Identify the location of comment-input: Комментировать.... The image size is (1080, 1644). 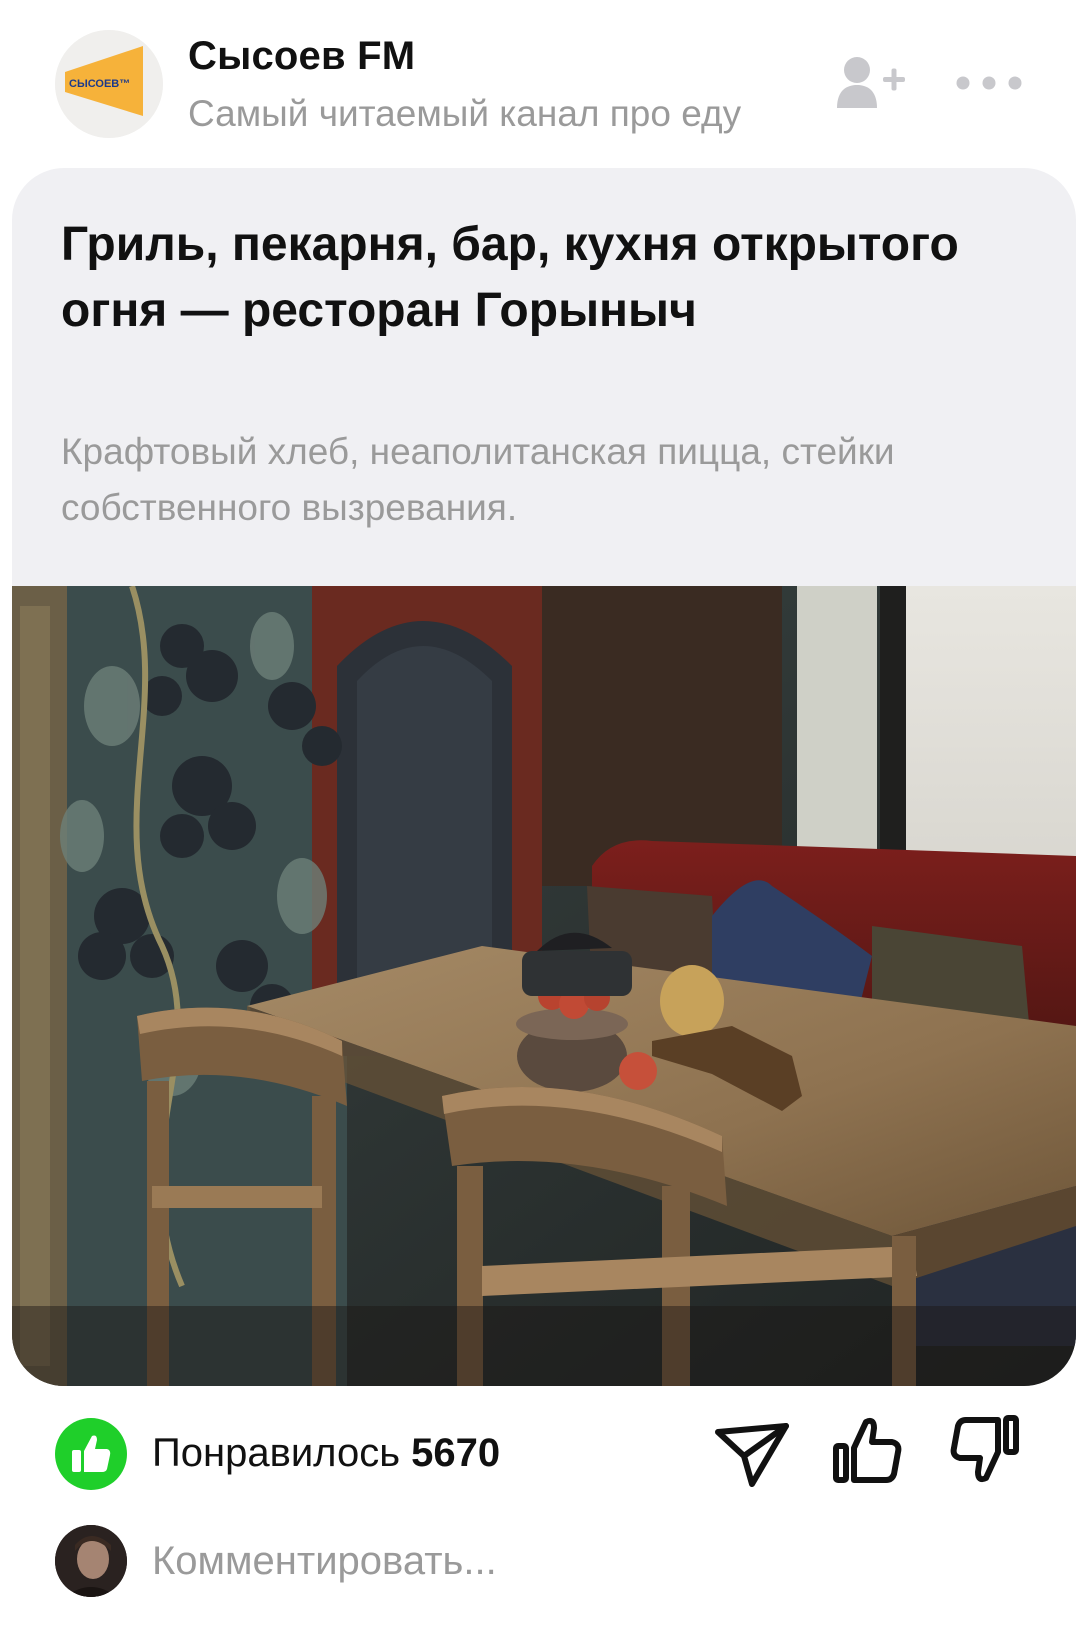
(552, 1561).